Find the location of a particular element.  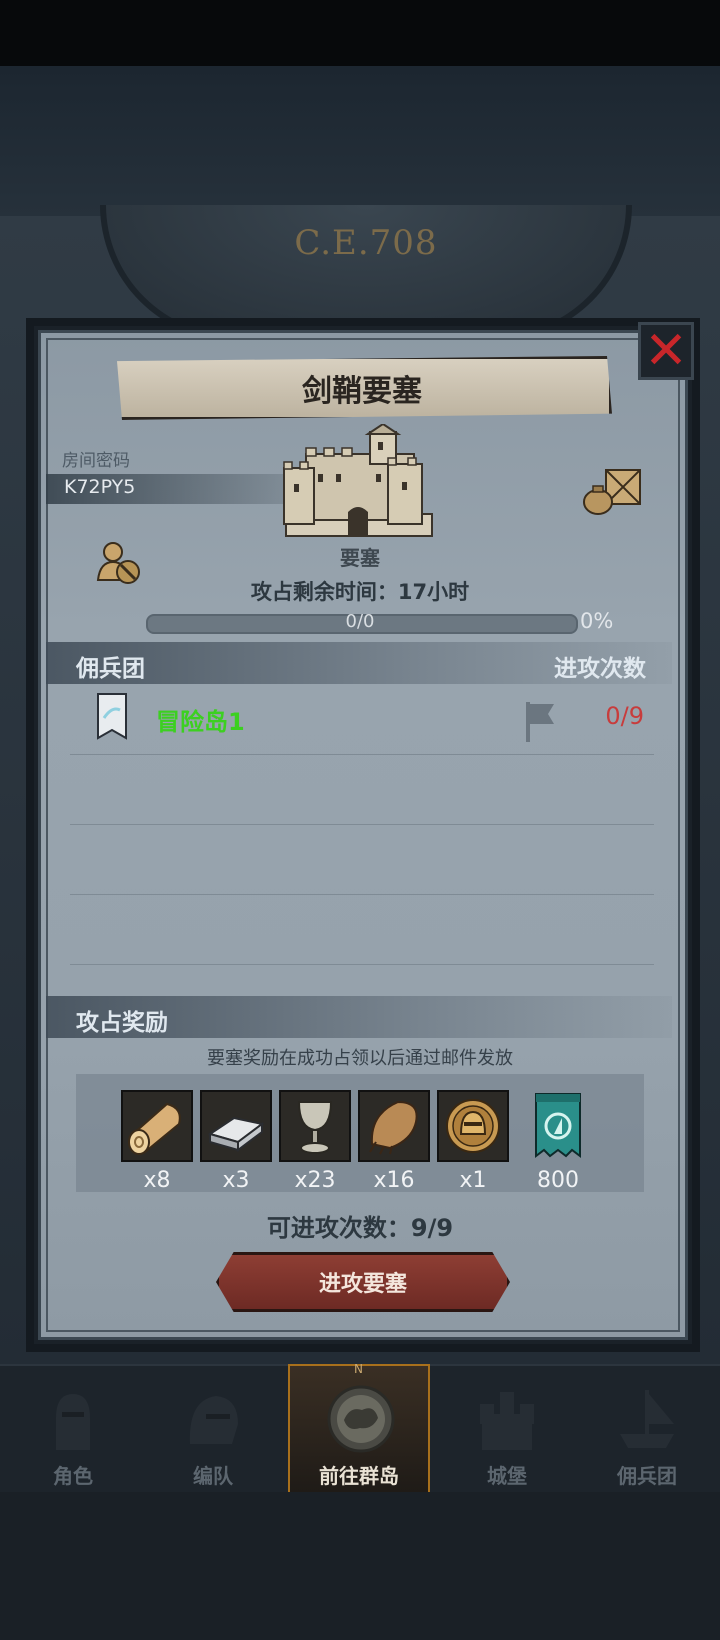

reward-note: 要塞奖励在成功占领以后通过邮件发放 is located at coordinates (360, 1058).